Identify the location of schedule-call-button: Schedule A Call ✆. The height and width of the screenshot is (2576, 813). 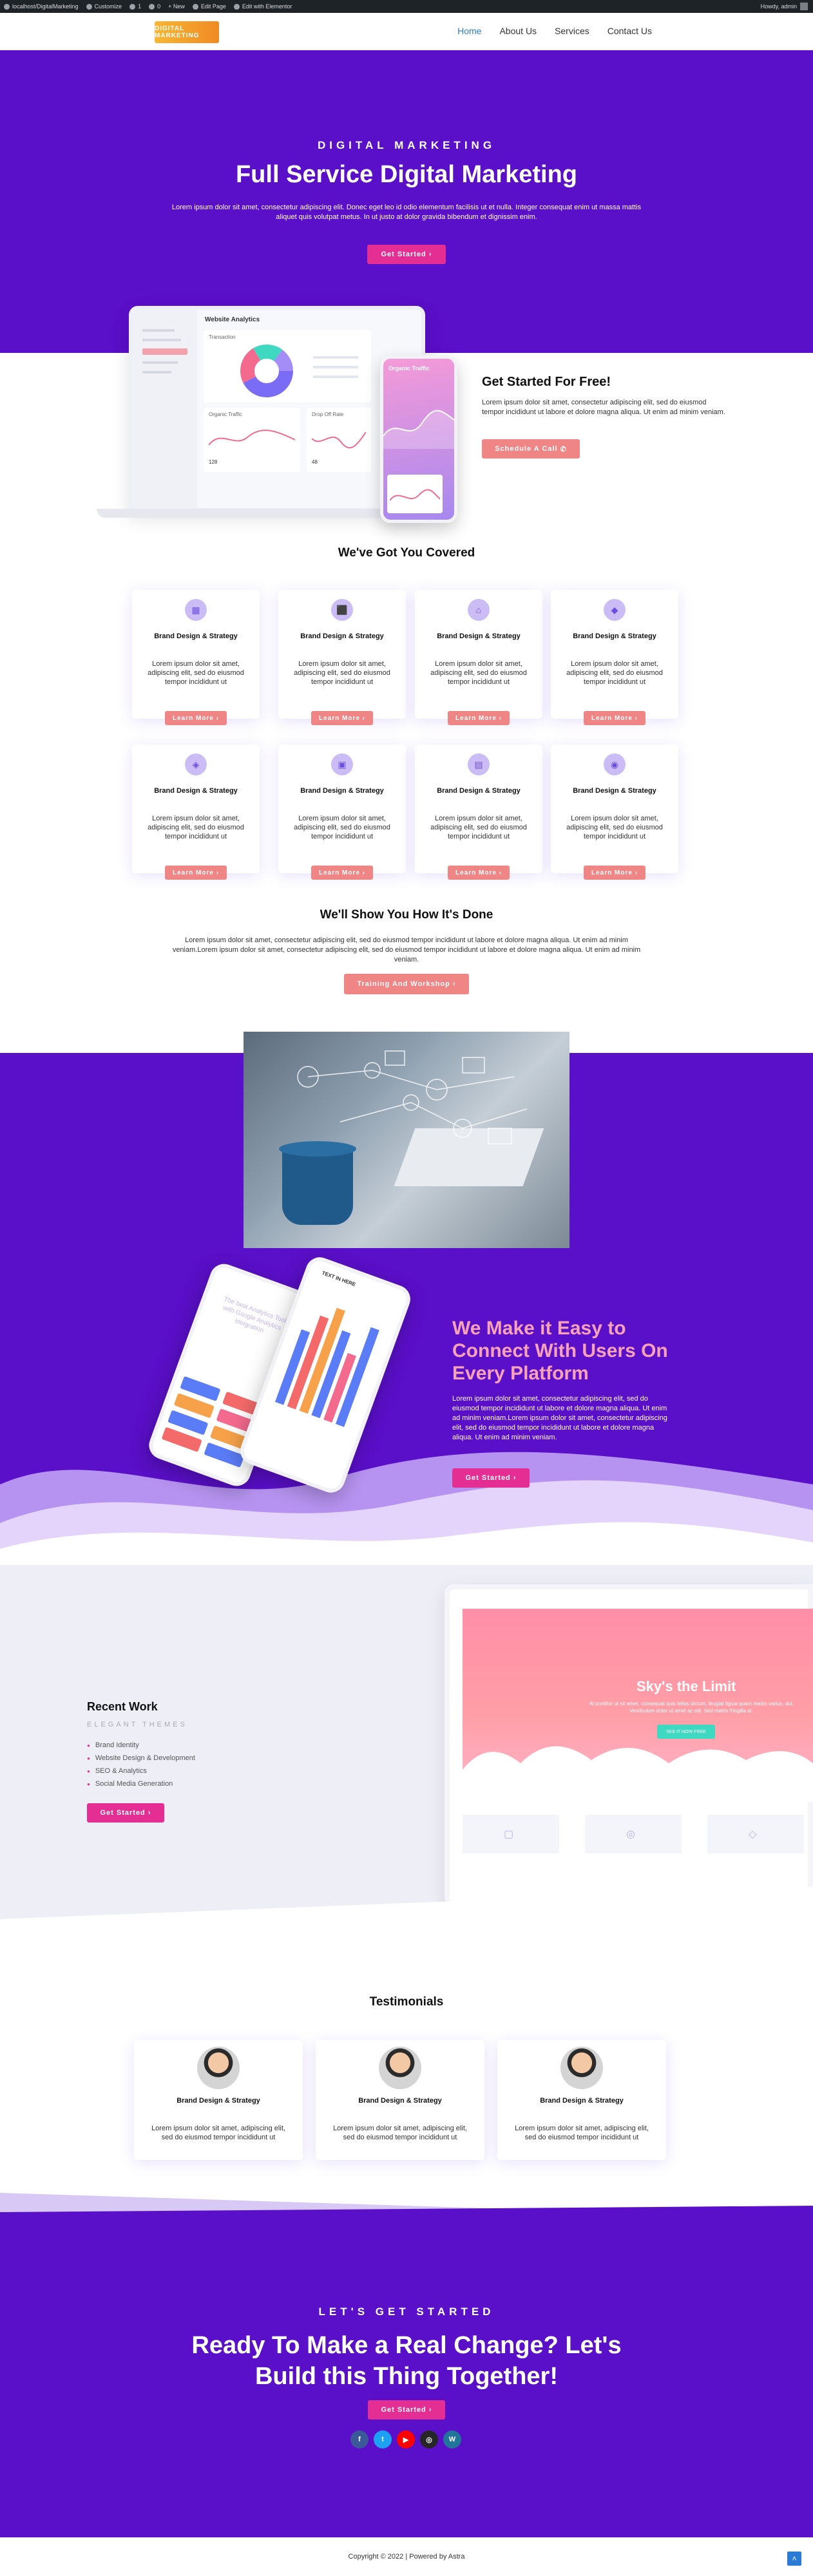
(531, 449).